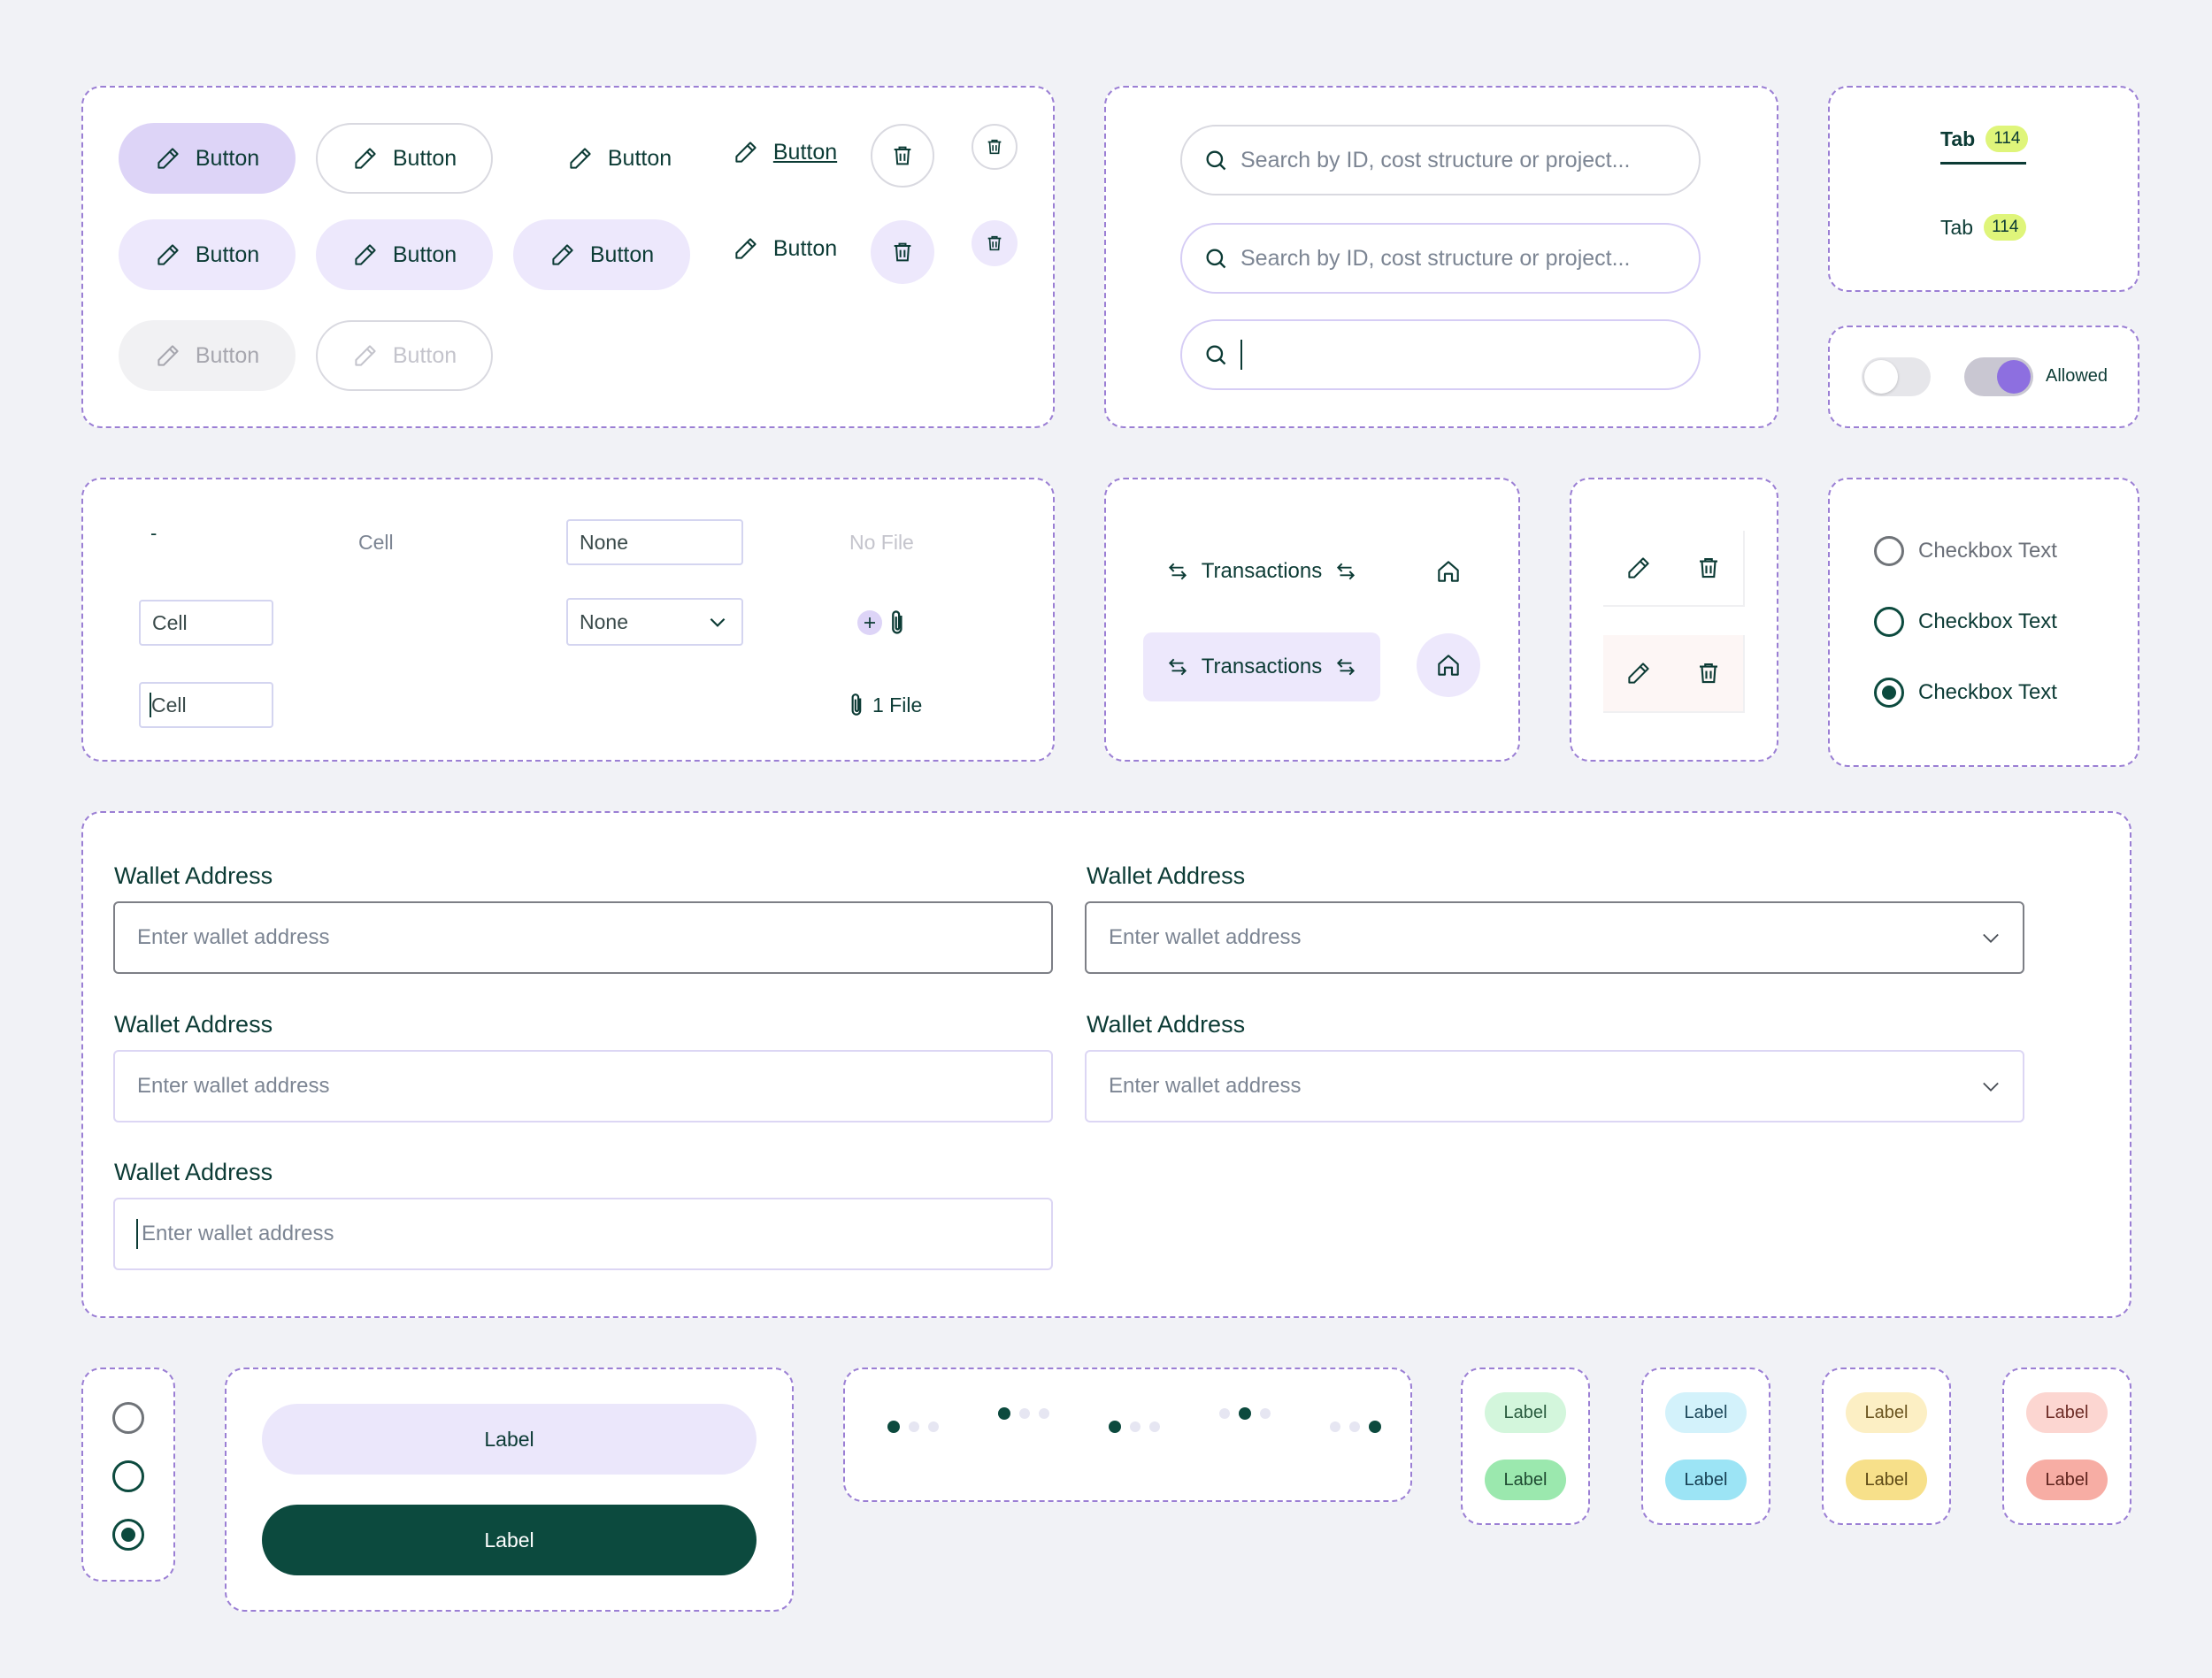  Describe the element at coordinates (655, 542) in the screenshot. I see `none-select: None` at that location.